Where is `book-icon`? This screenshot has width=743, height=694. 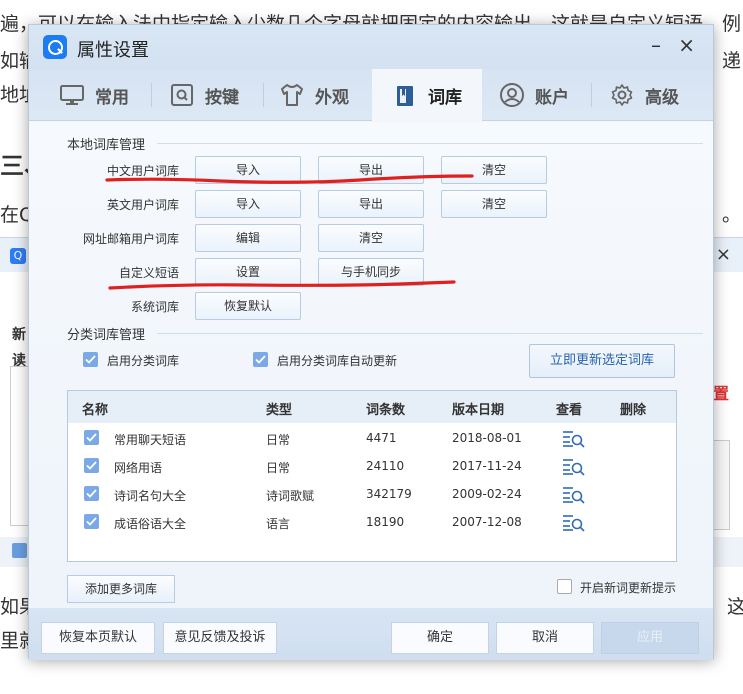
book-icon is located at coordinates (405, 96).